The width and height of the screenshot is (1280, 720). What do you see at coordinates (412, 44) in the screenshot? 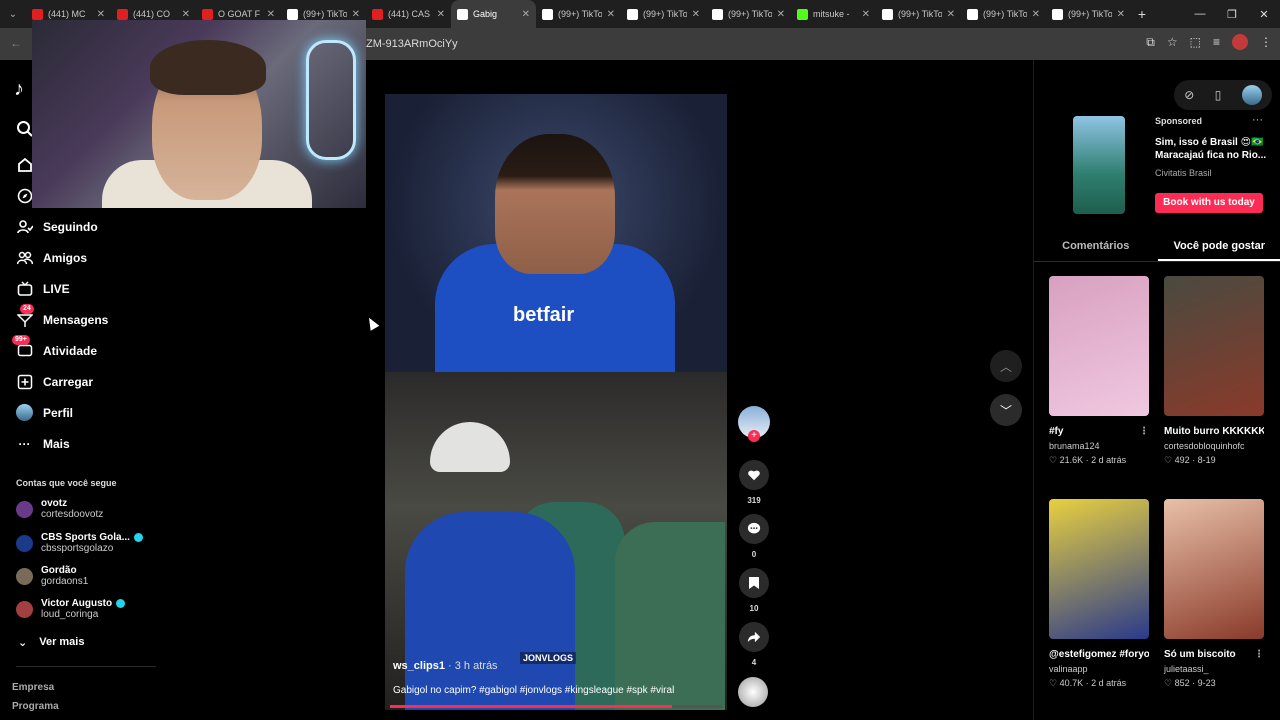
I see `url-text: ZM-913ARmOciYy` at bounding box center [412, 44].